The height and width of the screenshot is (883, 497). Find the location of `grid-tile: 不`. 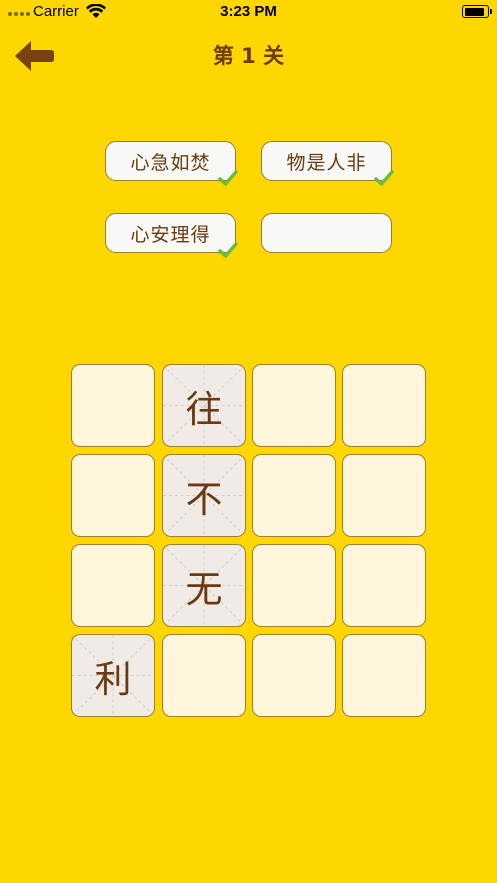

grid-tile: 不 is located at coordinates (204, 495).